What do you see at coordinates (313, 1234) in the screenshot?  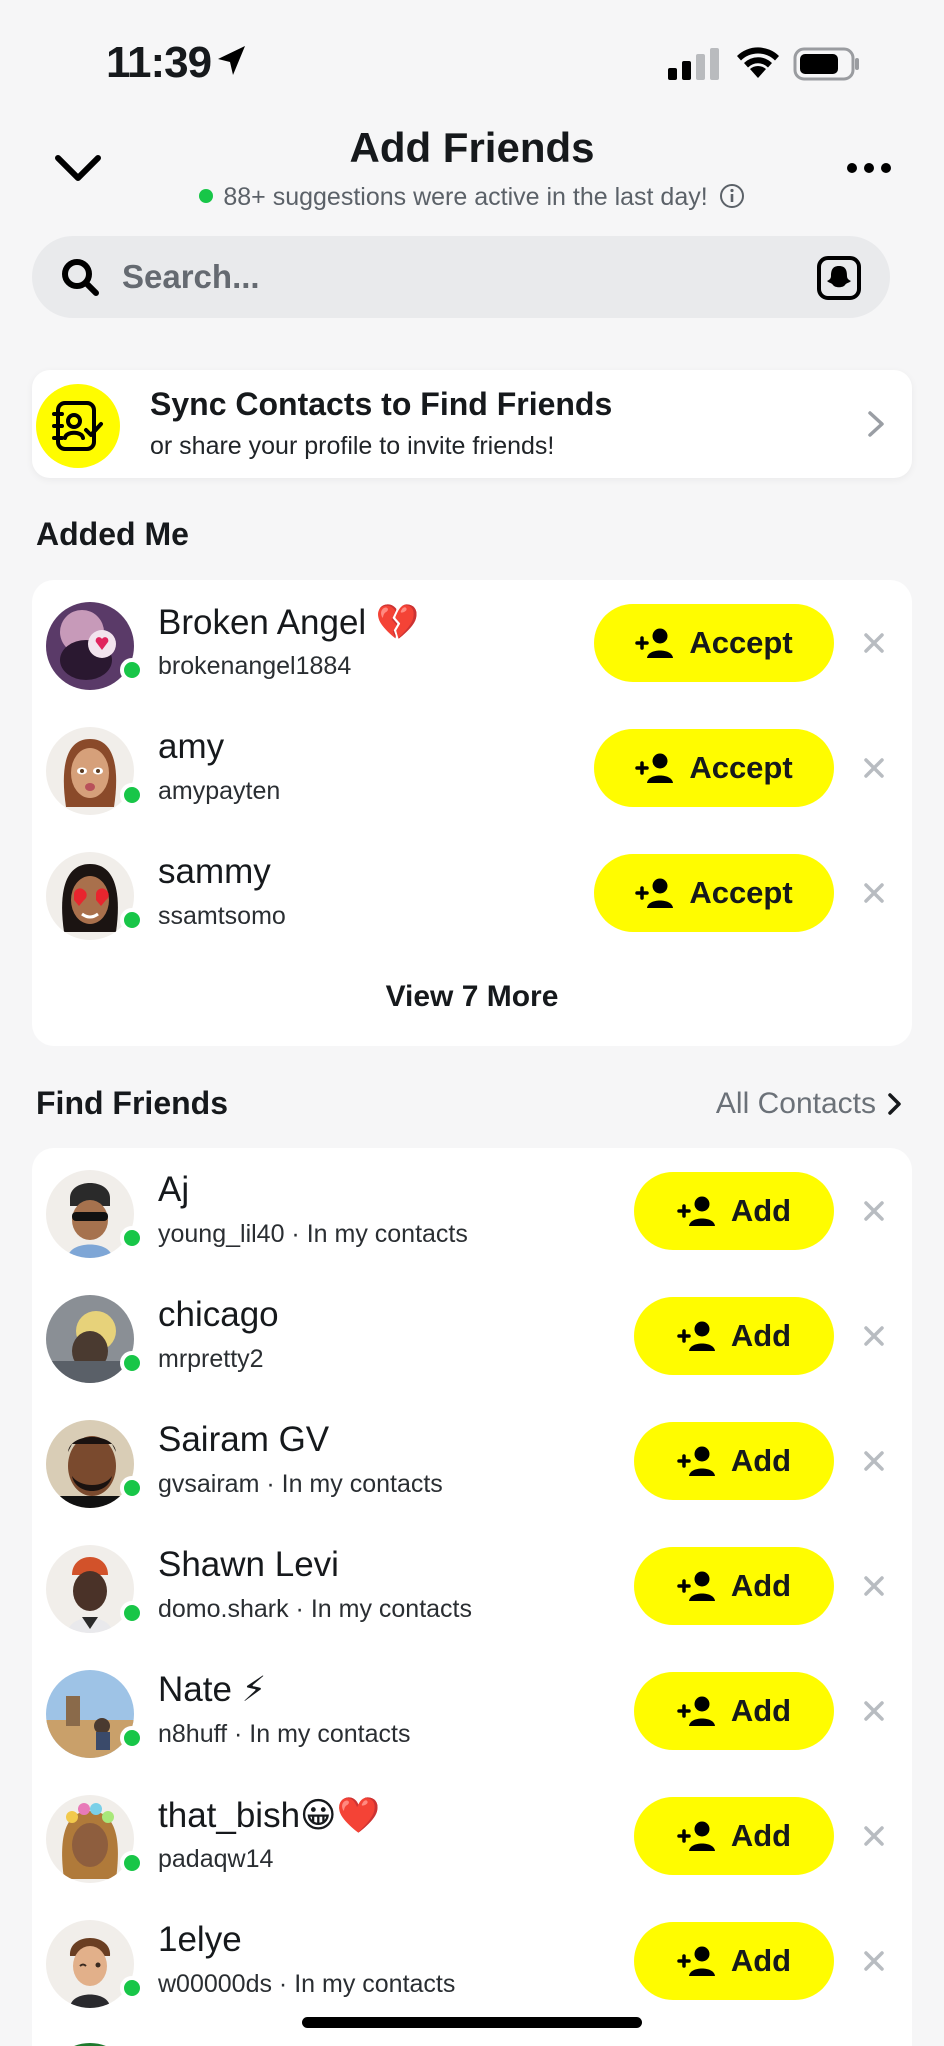 I see `friend-username: young_lil40 · In my contacts` at bounding box center [313, 1234].